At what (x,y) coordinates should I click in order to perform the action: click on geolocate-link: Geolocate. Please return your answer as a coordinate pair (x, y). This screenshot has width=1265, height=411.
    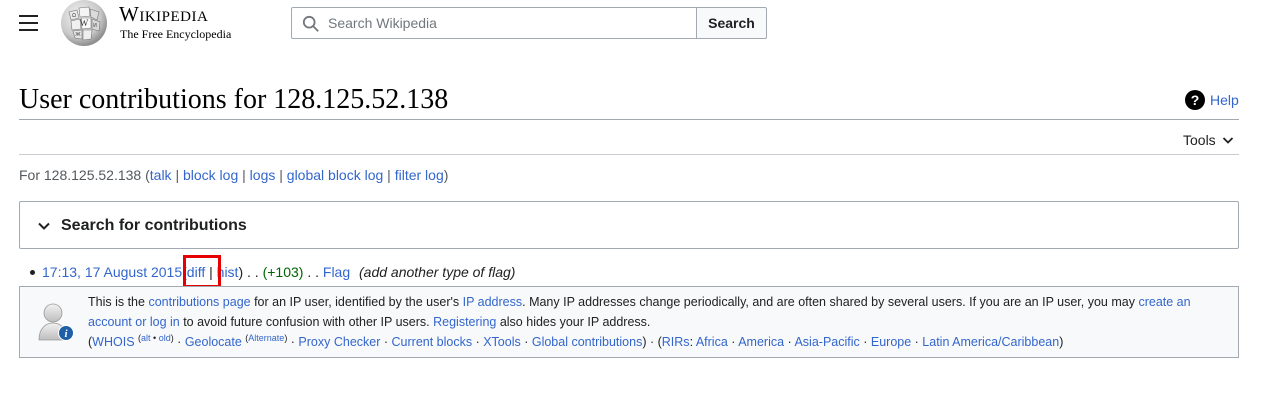
    Looking at the image, I should click on (213, 342).